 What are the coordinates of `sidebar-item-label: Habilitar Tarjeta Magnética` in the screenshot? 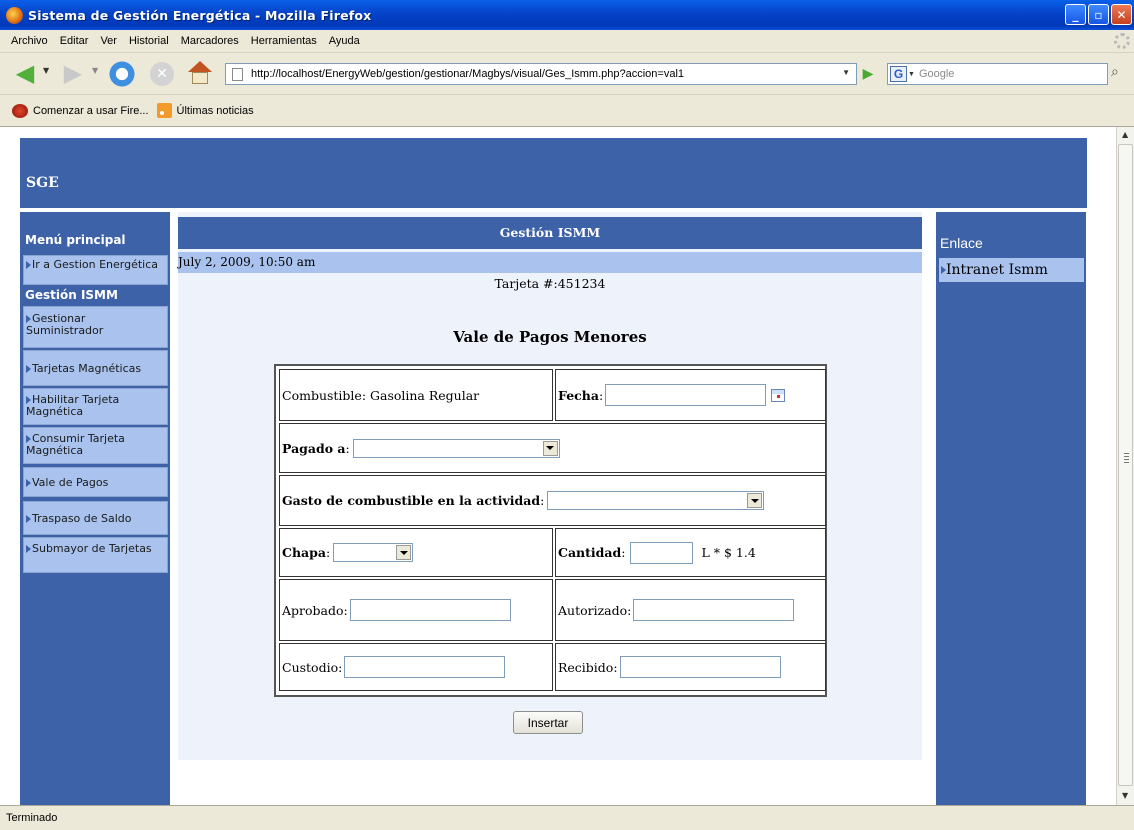 It's located at (73, 405).